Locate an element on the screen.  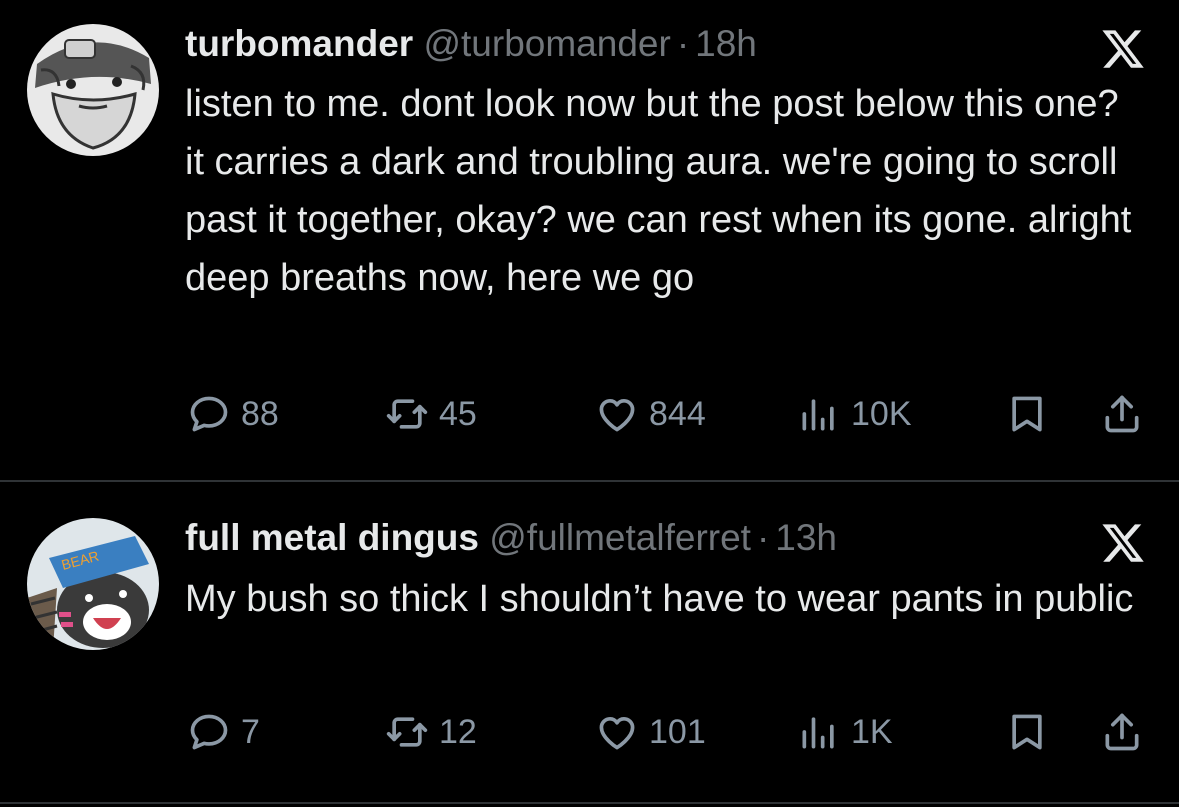
views-count: 1K is located at coordinates (872, 731).